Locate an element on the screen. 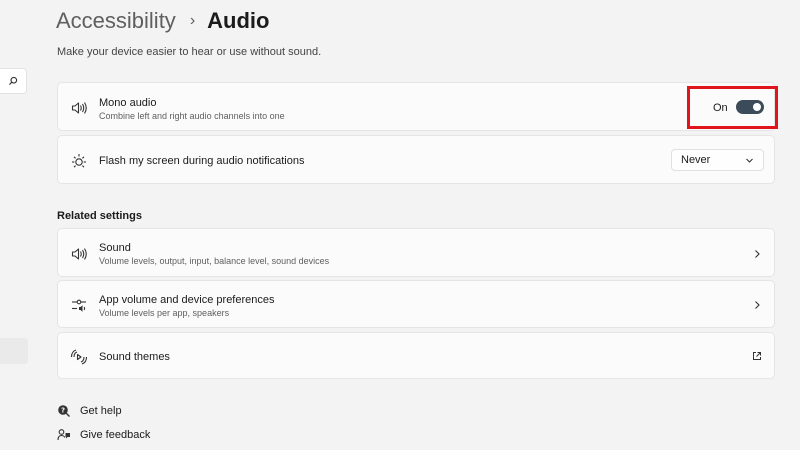  sound-title: Sound is located at coordinates (115, 248).